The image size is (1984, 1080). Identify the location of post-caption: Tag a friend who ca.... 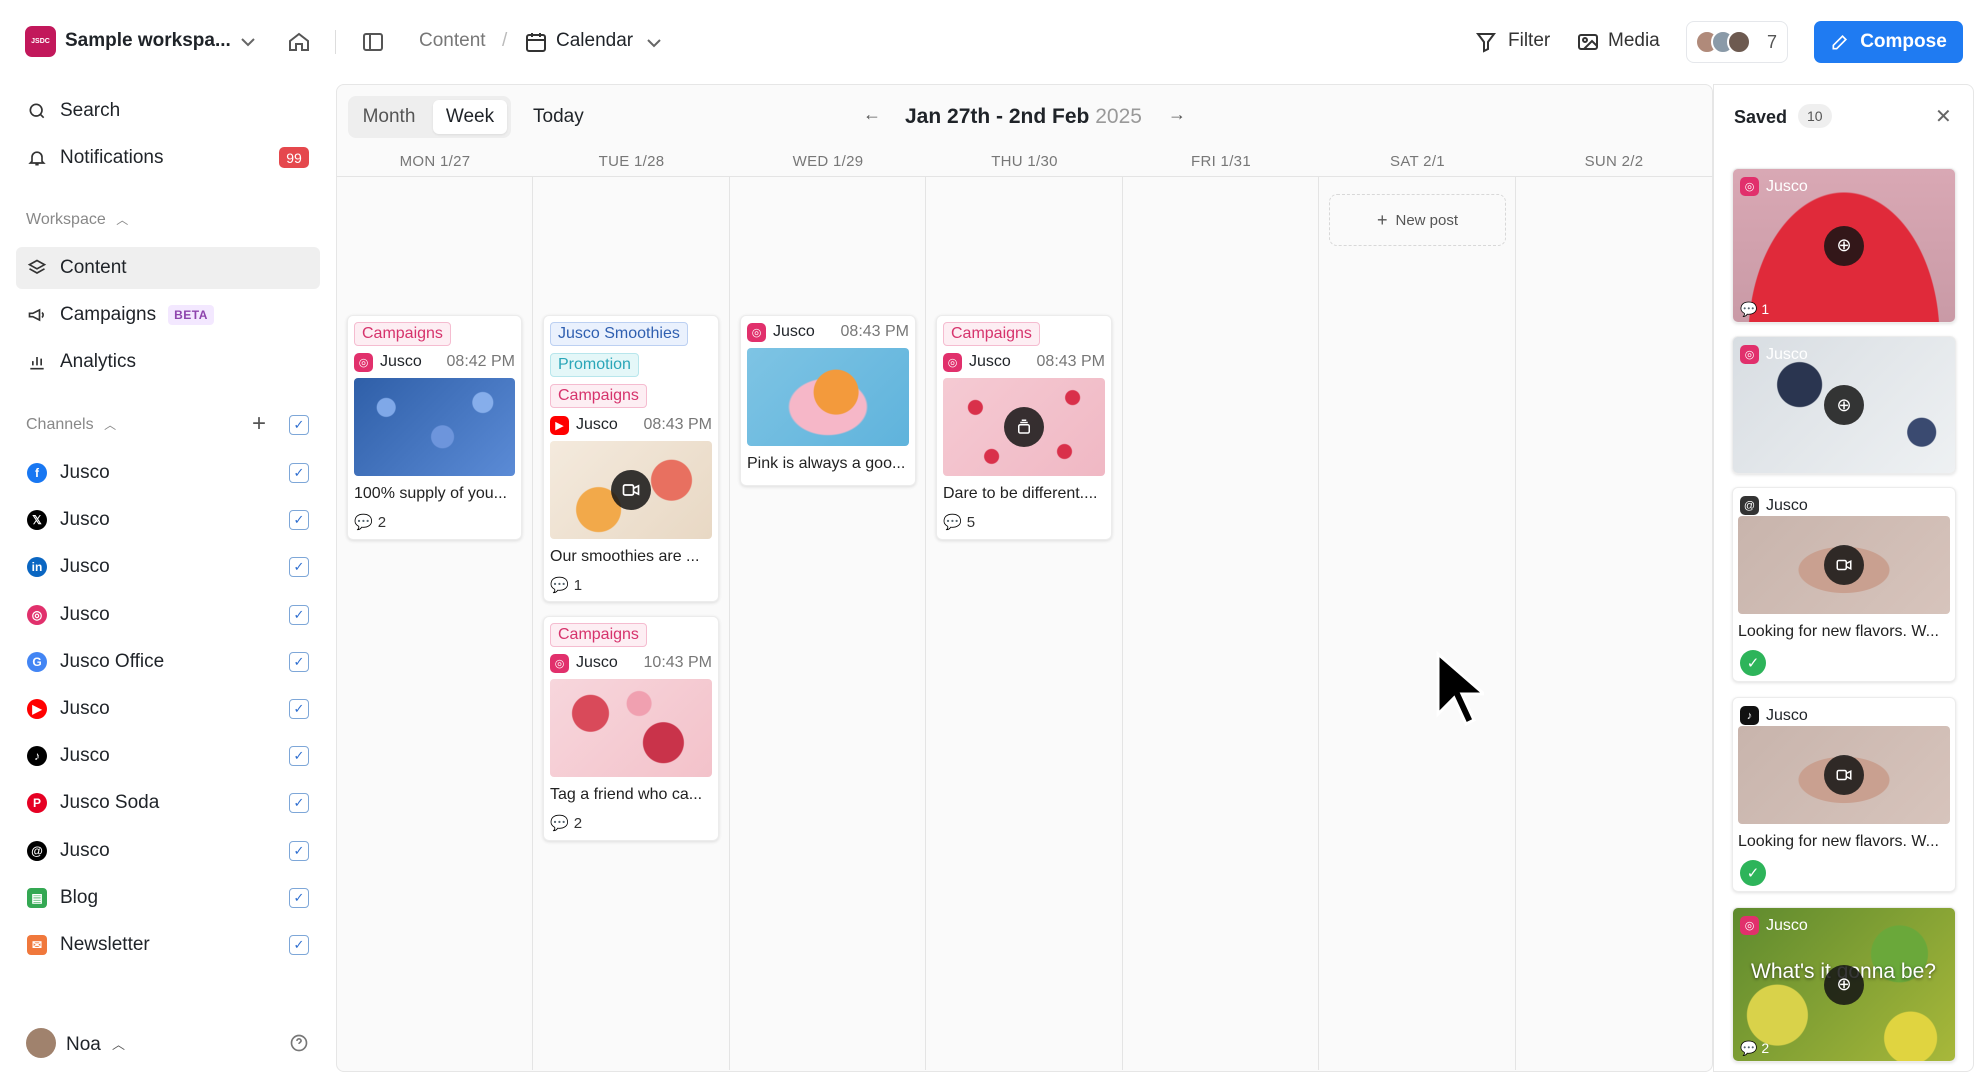
(626, 794).